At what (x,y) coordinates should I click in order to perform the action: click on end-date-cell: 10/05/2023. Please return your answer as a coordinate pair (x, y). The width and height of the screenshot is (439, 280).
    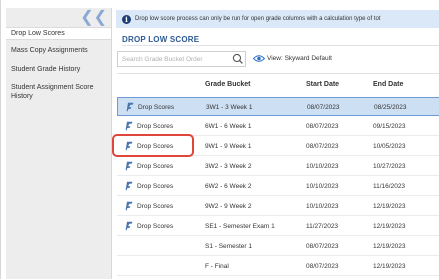
    Looking at the image, I should click on (389, 146).